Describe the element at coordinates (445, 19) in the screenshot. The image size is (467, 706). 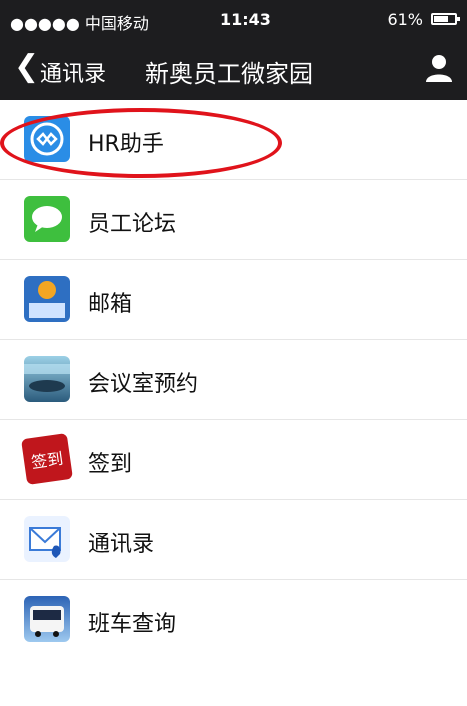
I see `battery-icon` at that location.